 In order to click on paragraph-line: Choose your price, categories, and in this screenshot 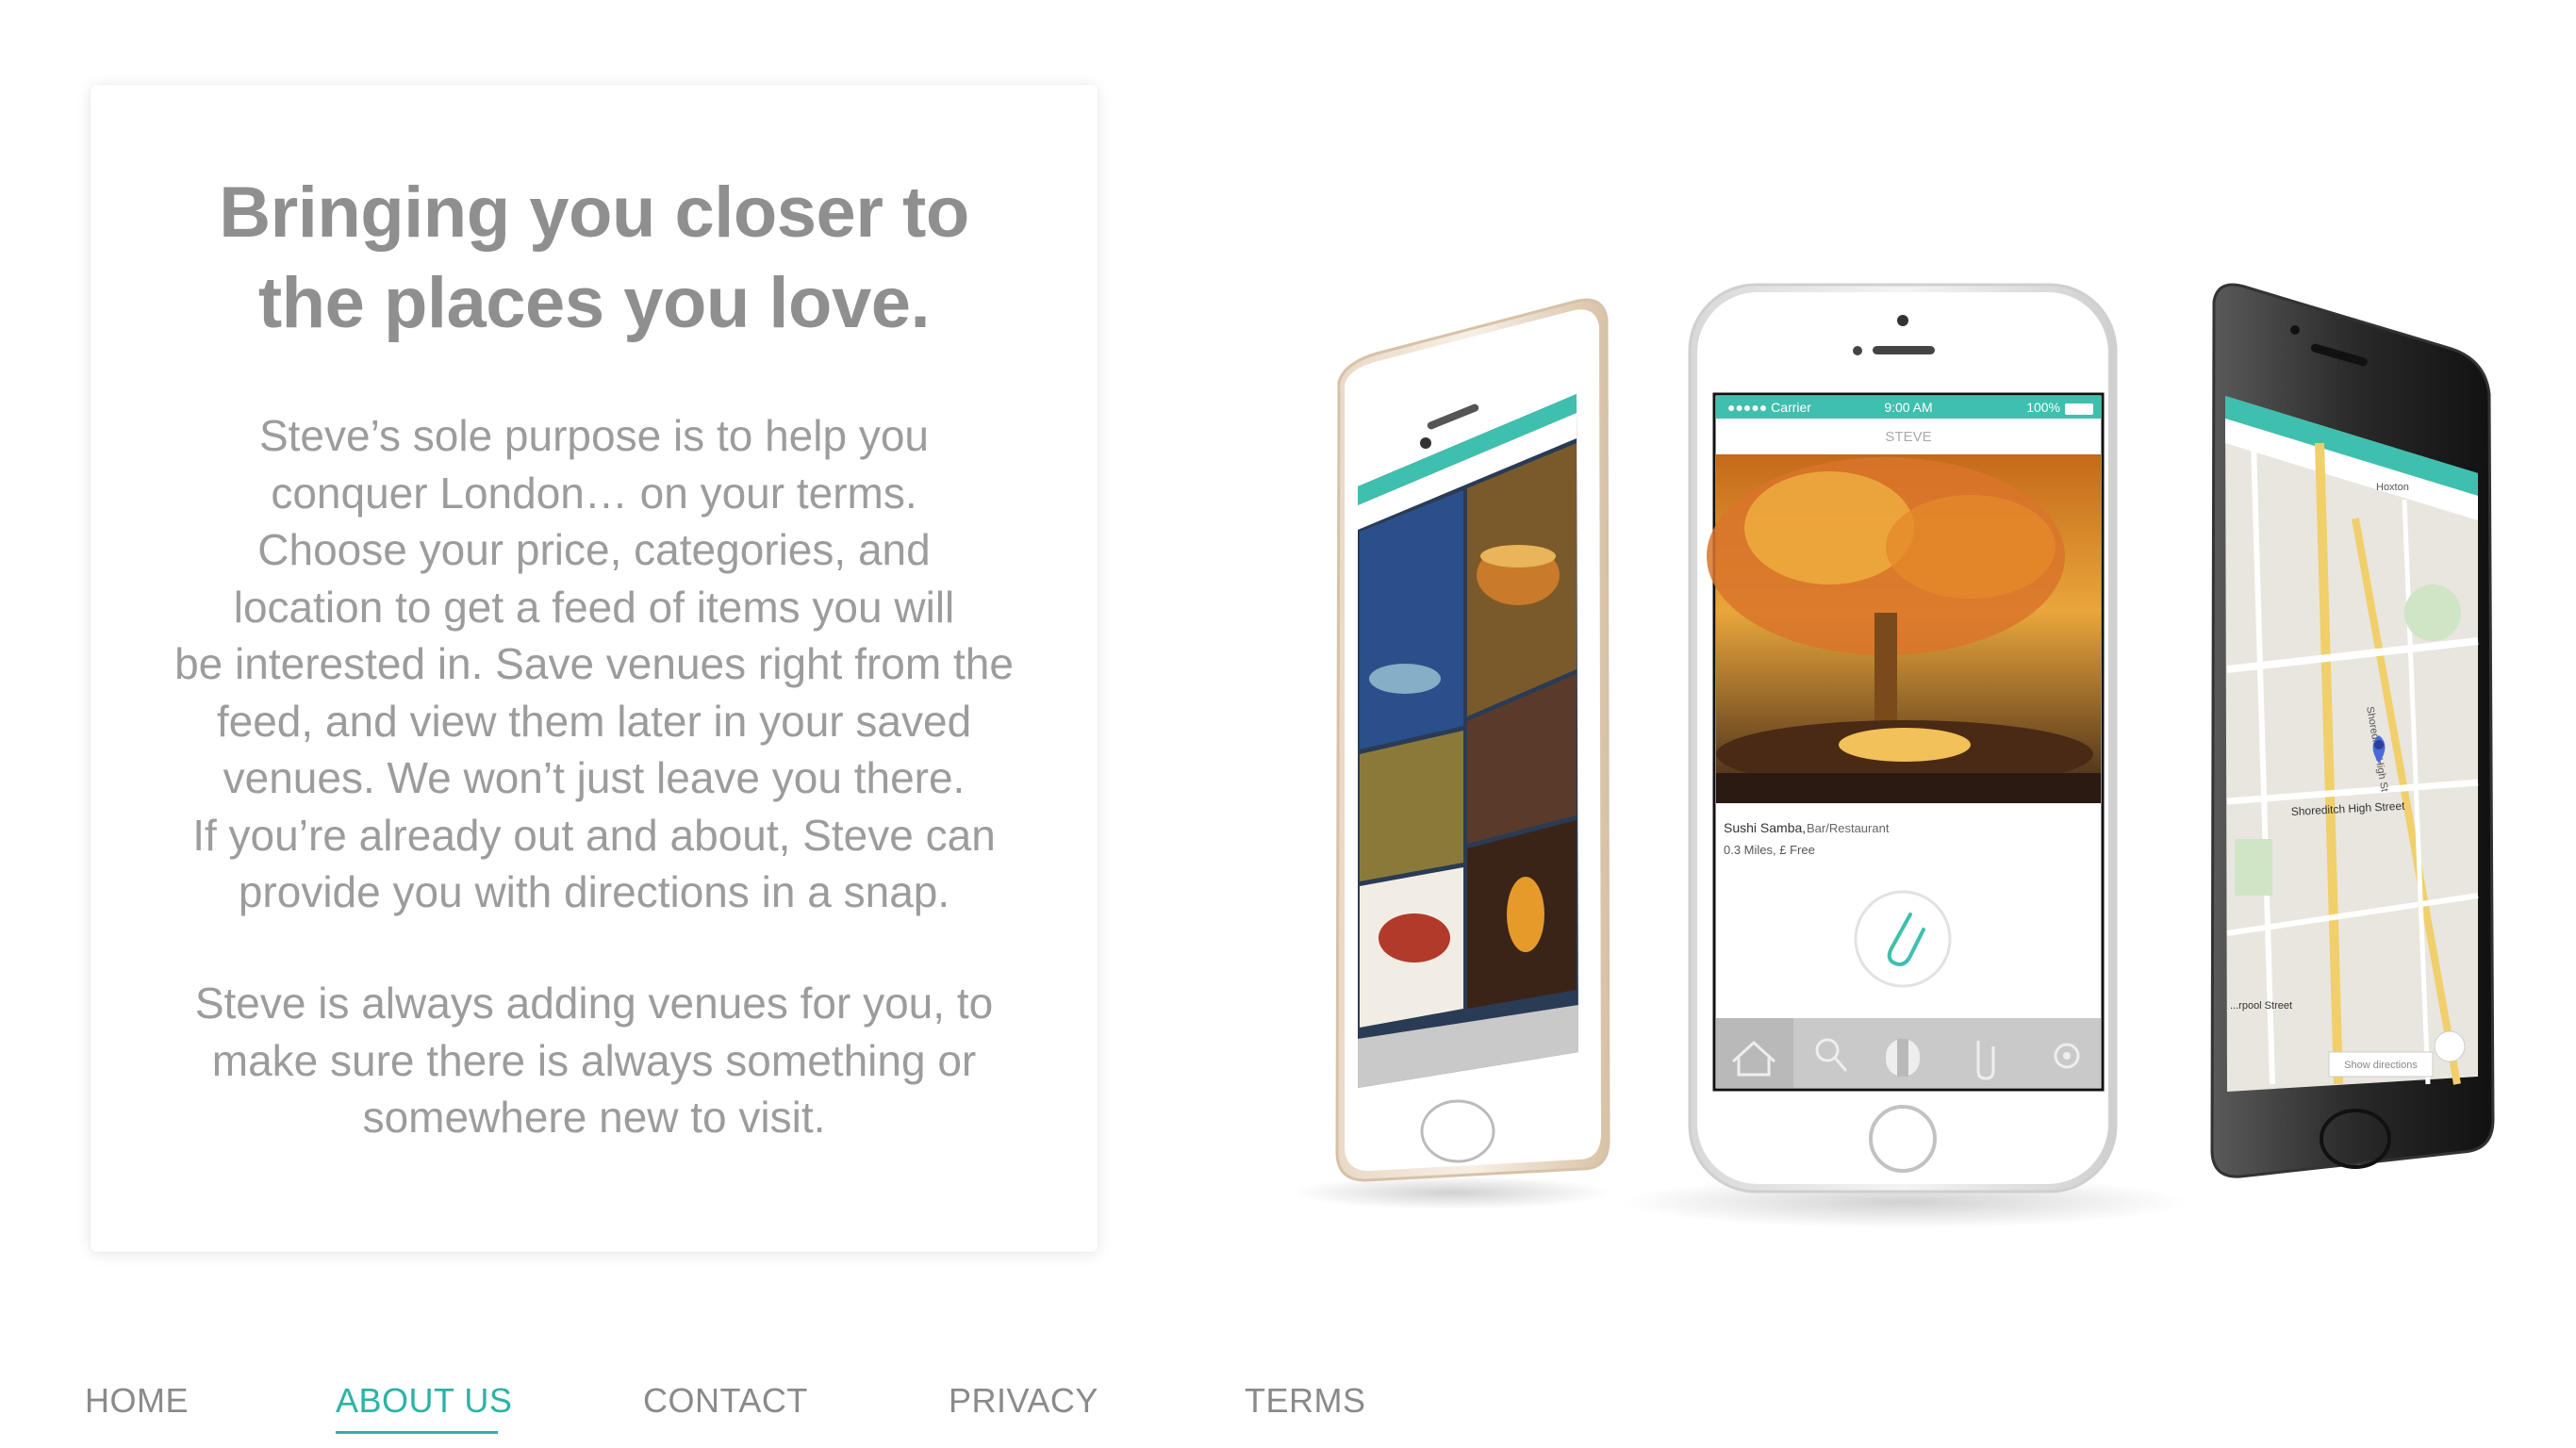, I will do `click(594, 549)`.